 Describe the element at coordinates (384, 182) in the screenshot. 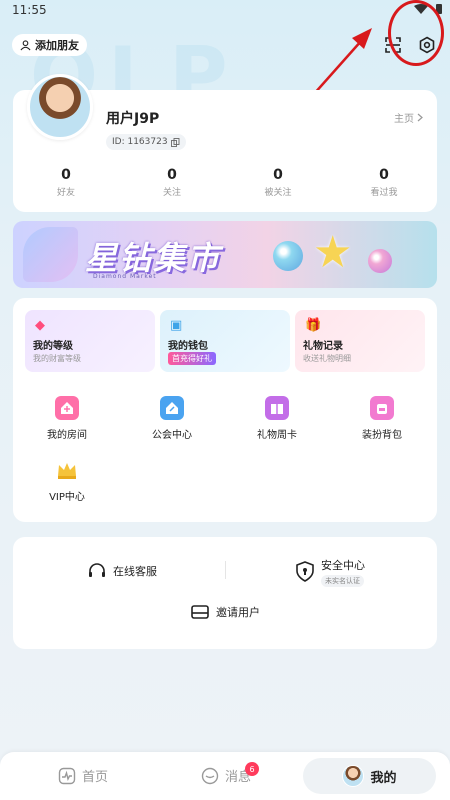

I see `stat-visitors: 0 看过我` at that location.